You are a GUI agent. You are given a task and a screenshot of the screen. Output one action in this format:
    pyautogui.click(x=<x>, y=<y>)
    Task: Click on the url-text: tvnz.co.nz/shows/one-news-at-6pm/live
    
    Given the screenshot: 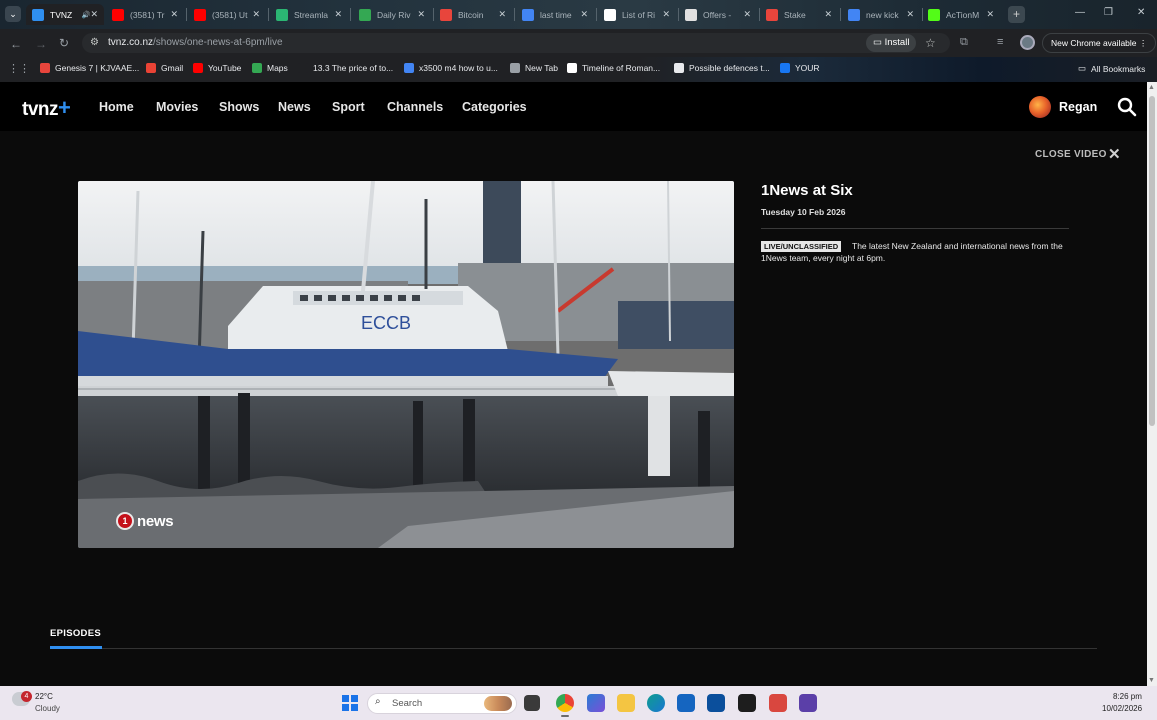 What is the action you would take?
    pyautogui.click(x=195, y=42)
    